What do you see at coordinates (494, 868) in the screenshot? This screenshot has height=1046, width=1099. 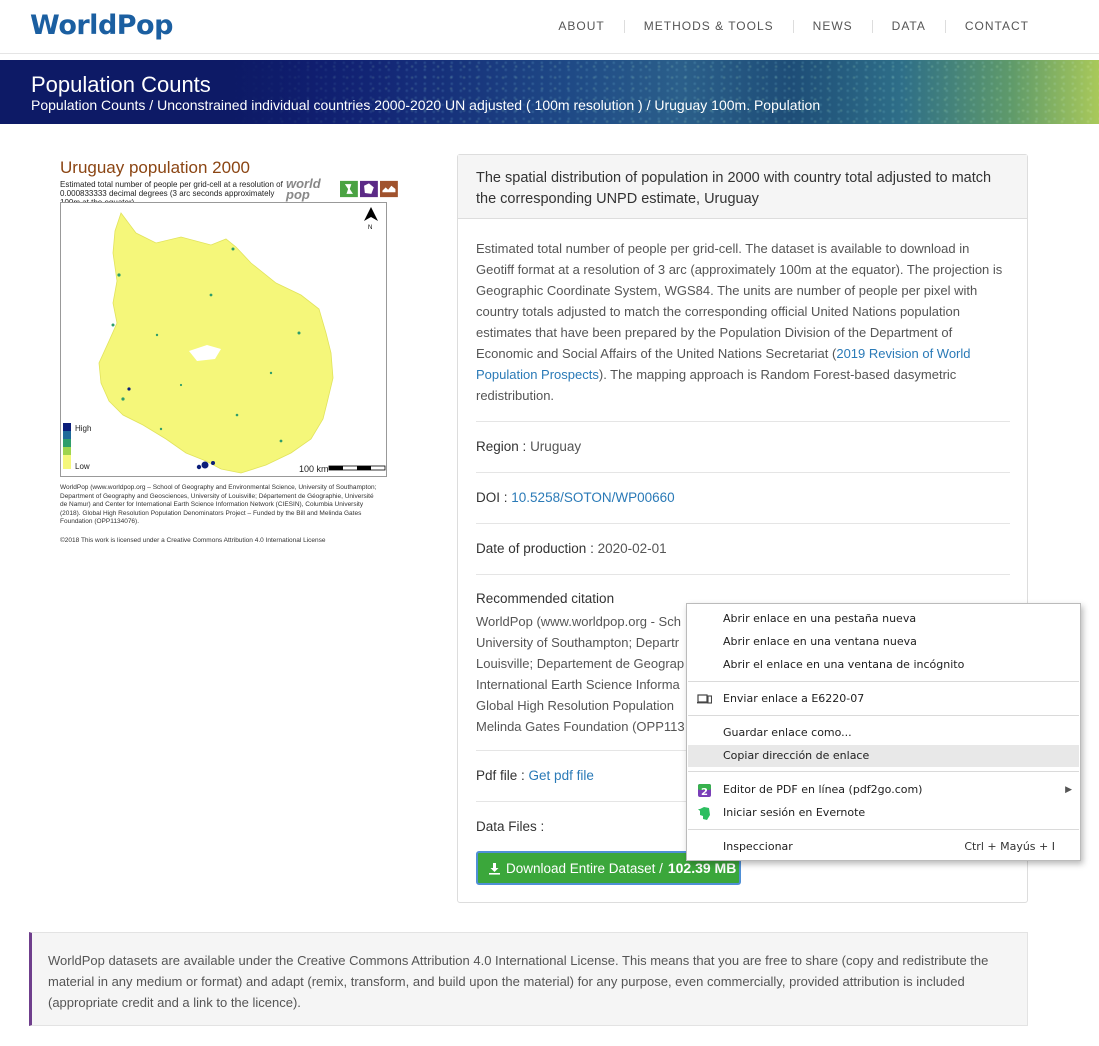 I see `download-icon` at bounding box center [494, 868].